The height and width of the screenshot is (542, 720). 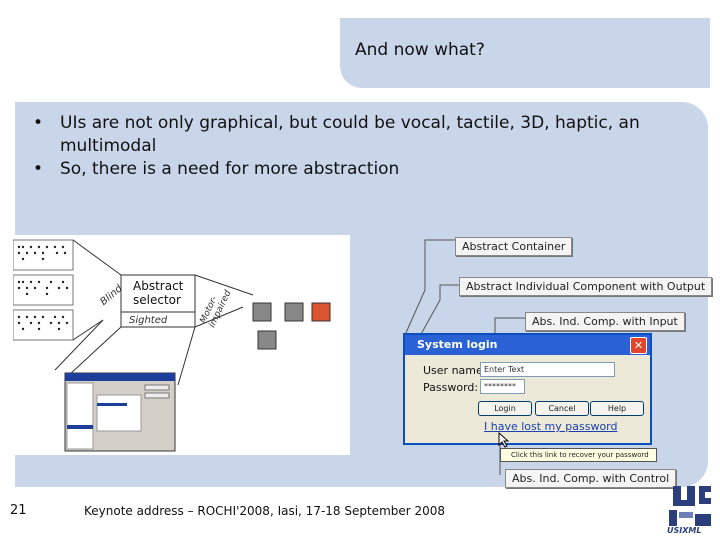 What do you see at coordinates (18, 510) in the screenshot?
I see `page-number: 21` at bounding box center [18, 510].